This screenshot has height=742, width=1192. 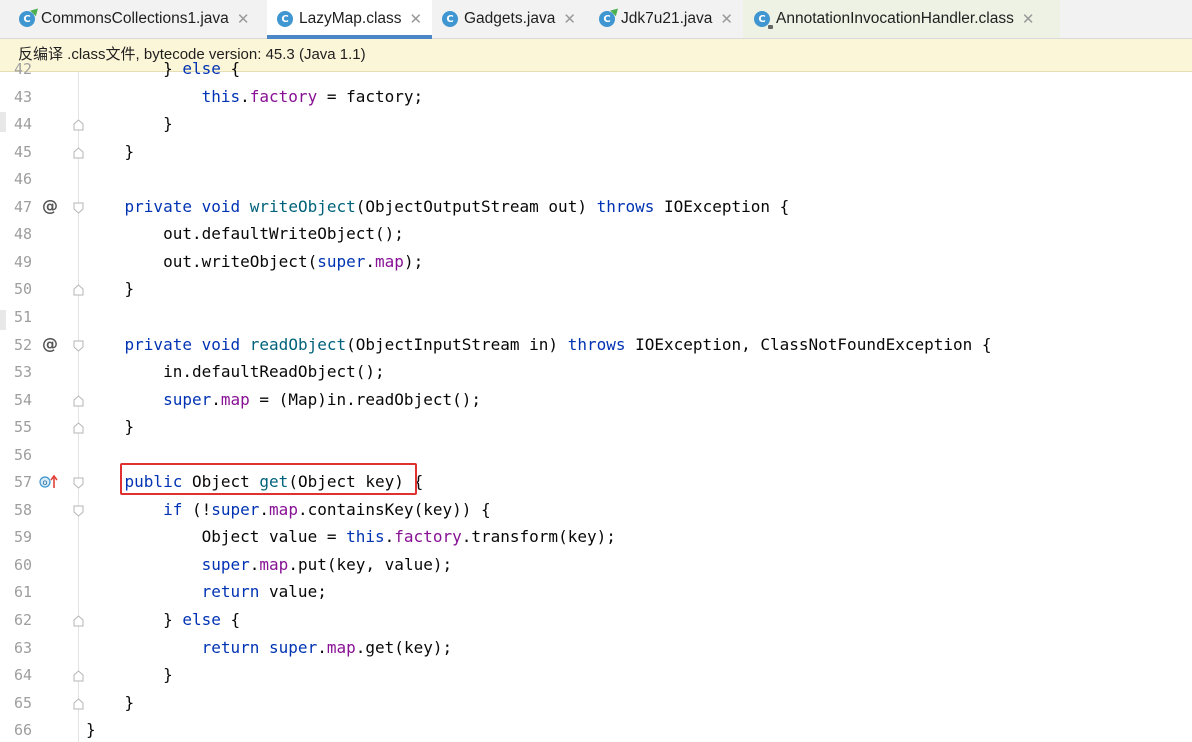 What do you see at coordinates (269, 647) in the screenshot?
I see `code-line: return super.map.get(key);` at bounding box center [269, 647].